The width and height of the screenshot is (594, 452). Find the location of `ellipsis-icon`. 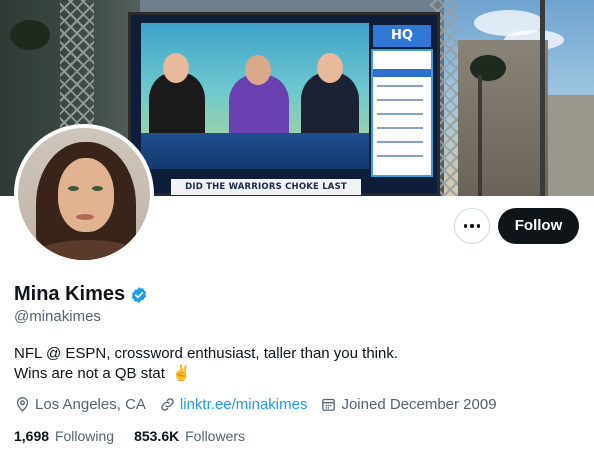

ellipsis-icon is located at coordinates (472, 226).